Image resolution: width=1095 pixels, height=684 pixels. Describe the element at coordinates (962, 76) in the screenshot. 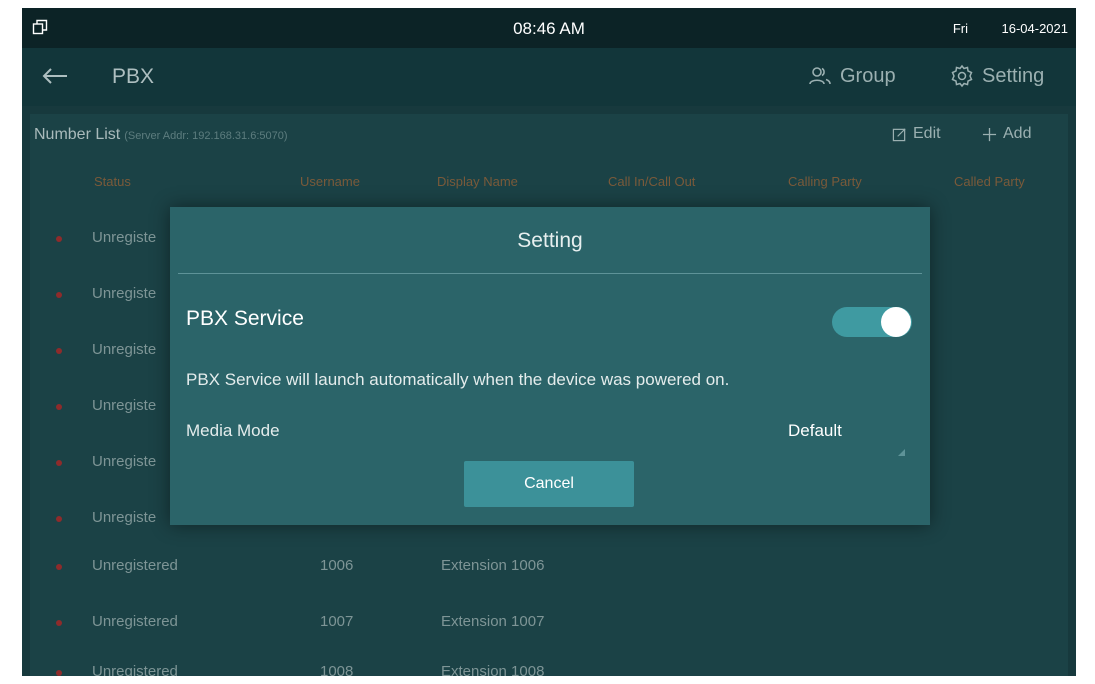

I see `gear-icon` at that location.